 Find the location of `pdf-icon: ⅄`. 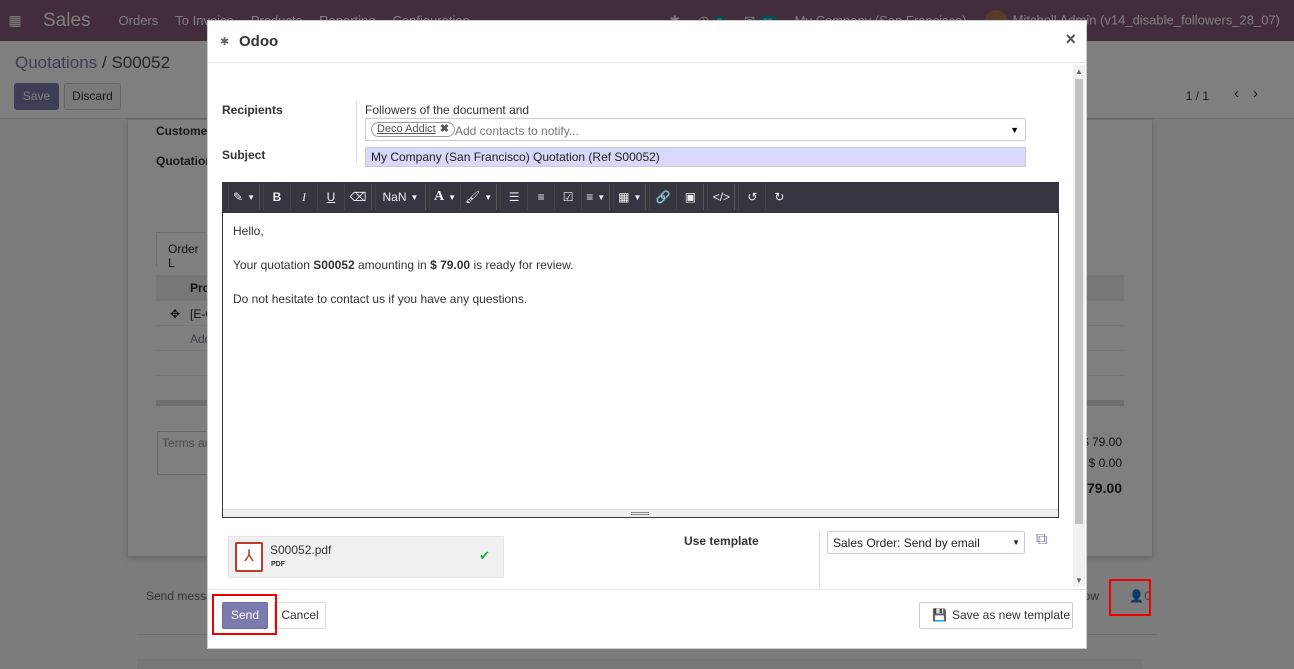

pdf-icon: ⅄ is located at coordinates (249, 557).